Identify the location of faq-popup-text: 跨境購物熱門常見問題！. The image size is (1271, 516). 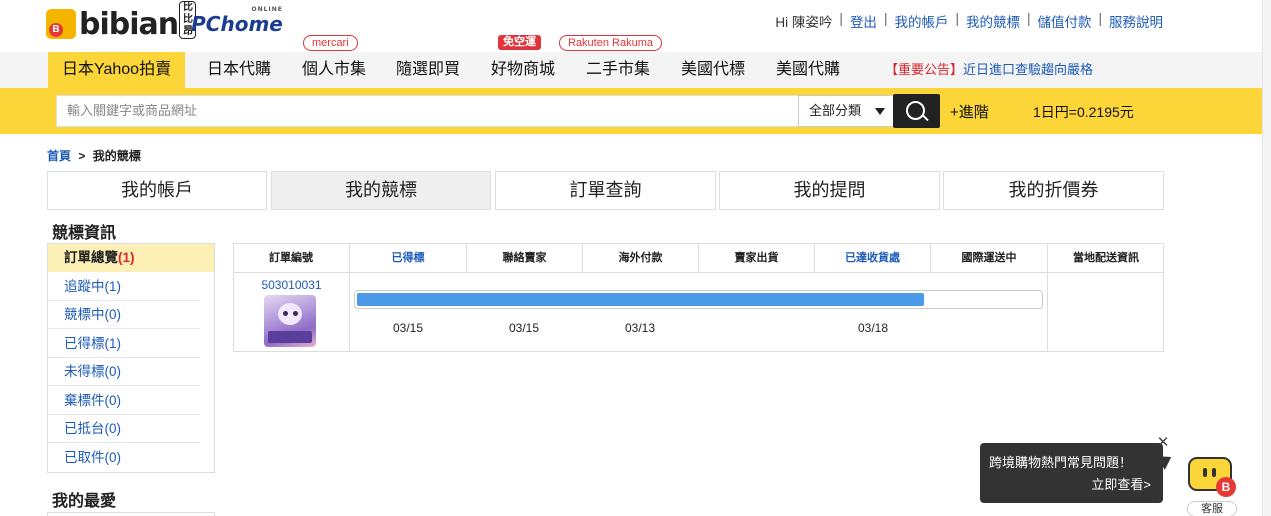
(1061, 462).